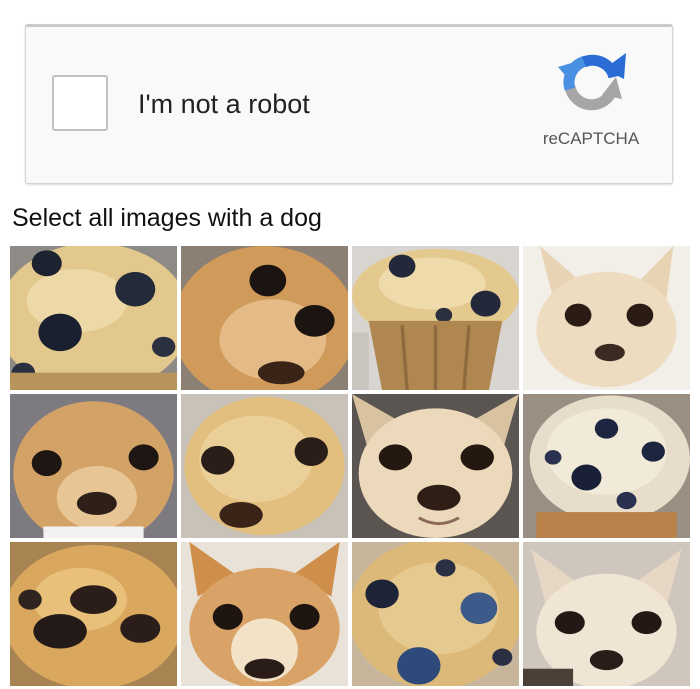 The image size is (700, 689). Describe the element at coordinates (224, 104) in the screenshot. I see `checkbox-label: I'm not a robot` at that location.